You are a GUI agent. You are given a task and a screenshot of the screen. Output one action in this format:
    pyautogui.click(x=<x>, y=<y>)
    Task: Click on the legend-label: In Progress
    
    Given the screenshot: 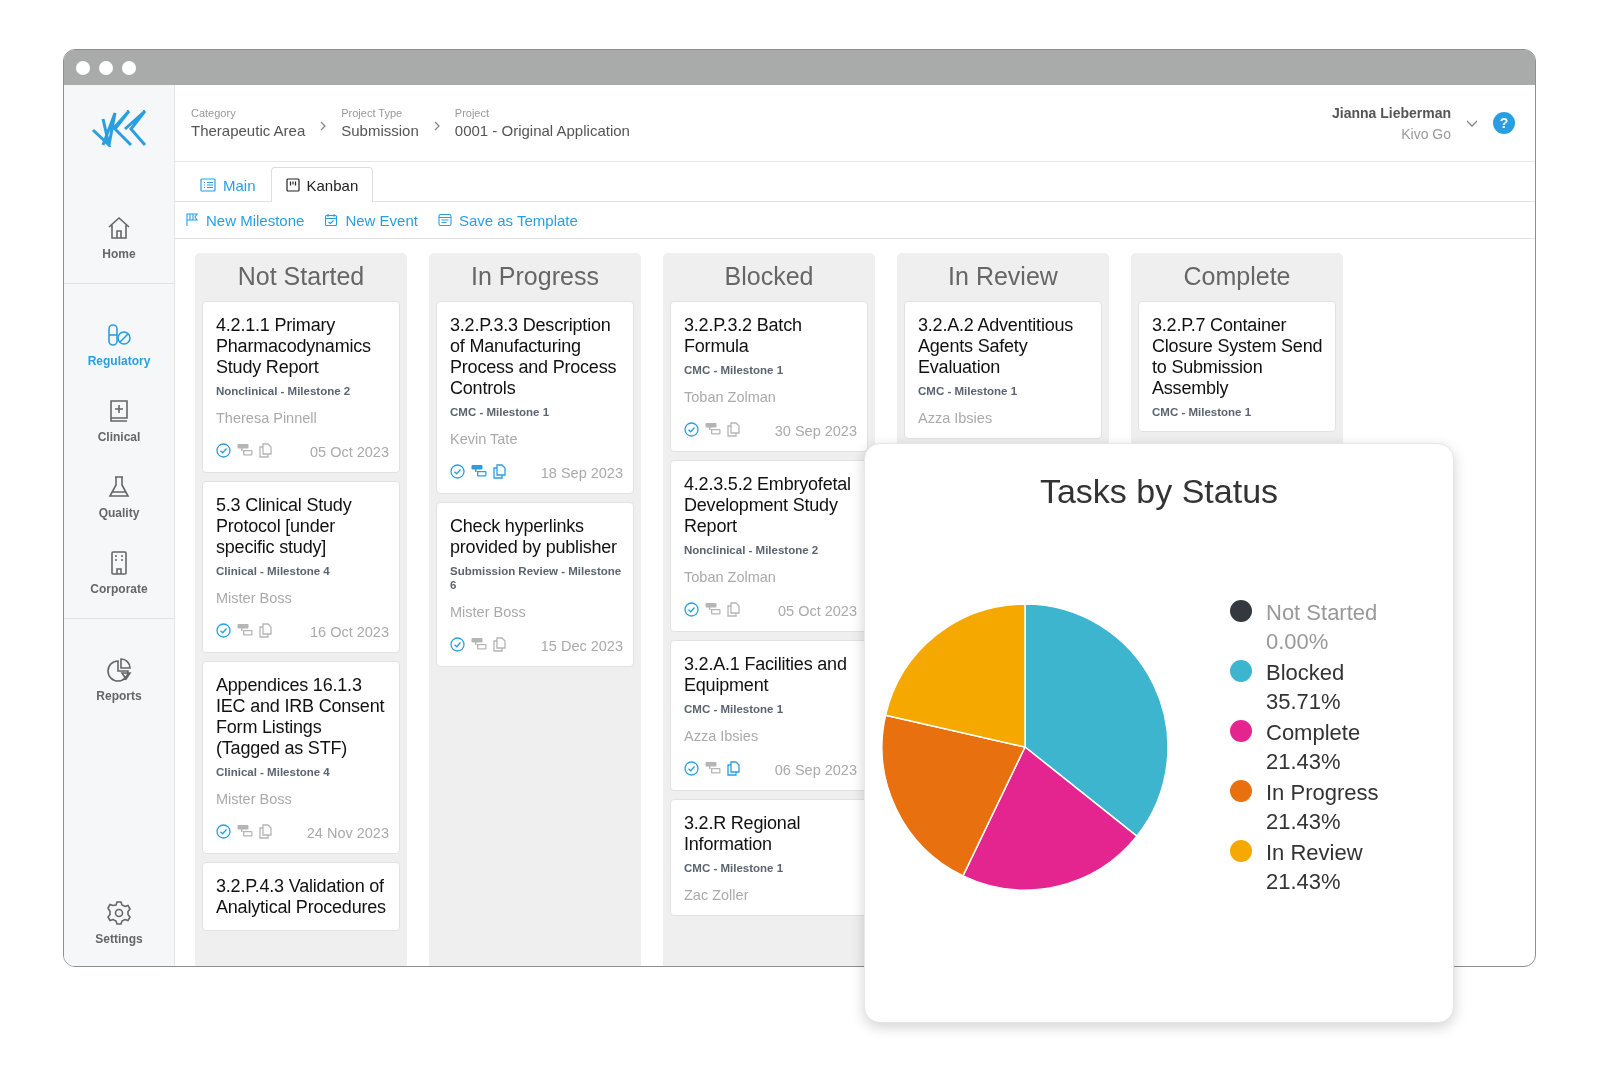 What is the action you would take?
    pyautogui.click(x=1322, y=793)
    